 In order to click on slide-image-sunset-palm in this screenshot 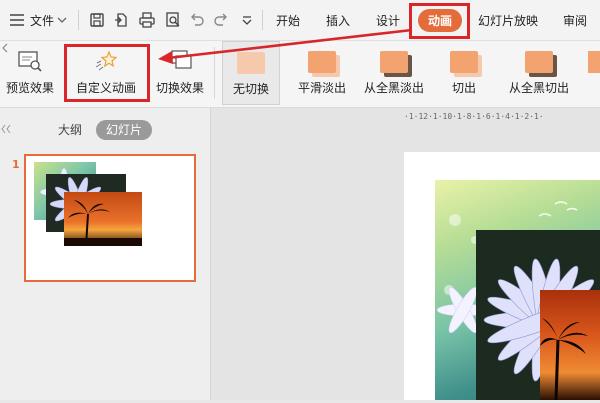, I will do `click(570, 345)`.